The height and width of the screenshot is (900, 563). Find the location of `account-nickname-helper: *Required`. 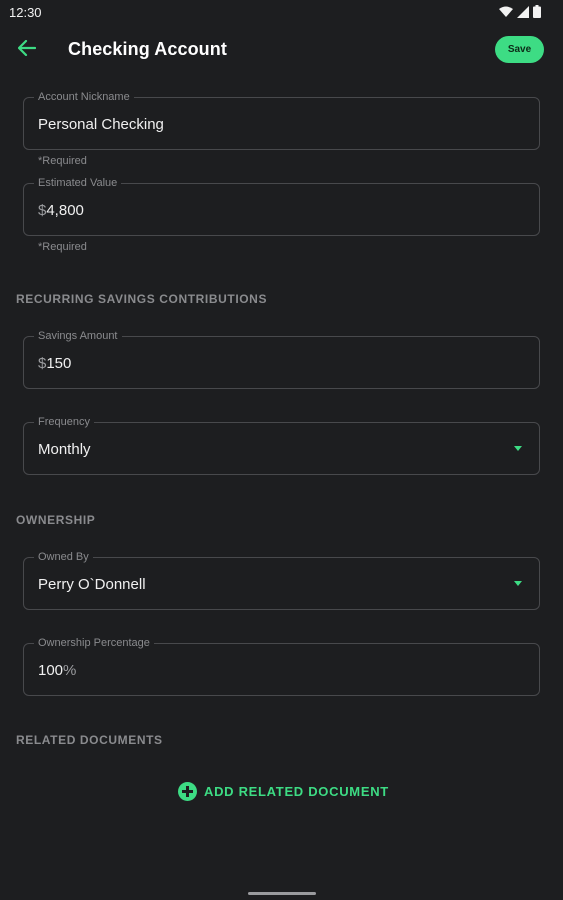

account-nickname-helper: *Required is located at coordinates (62, 161).